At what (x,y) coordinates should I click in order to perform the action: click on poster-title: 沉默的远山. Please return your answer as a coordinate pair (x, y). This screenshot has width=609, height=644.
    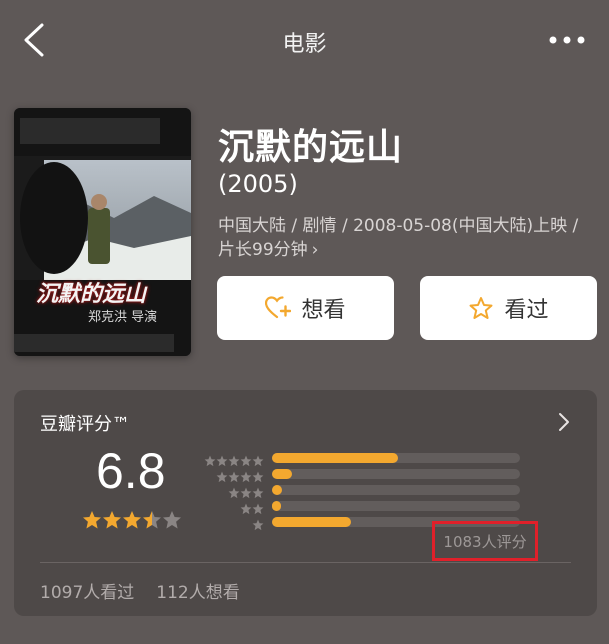
    Looking at the image, I should click on (91, 294).